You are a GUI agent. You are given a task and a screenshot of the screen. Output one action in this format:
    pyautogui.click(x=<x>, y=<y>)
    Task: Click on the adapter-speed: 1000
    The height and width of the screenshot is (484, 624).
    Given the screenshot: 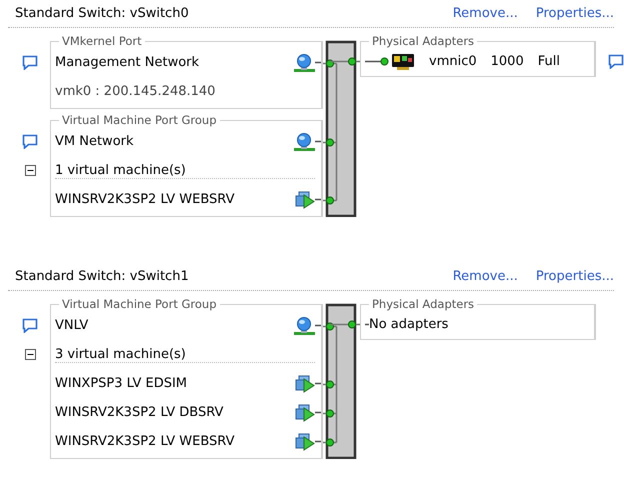 What is the action you would take?
    pyautogui.click(x=507, y=61)
    